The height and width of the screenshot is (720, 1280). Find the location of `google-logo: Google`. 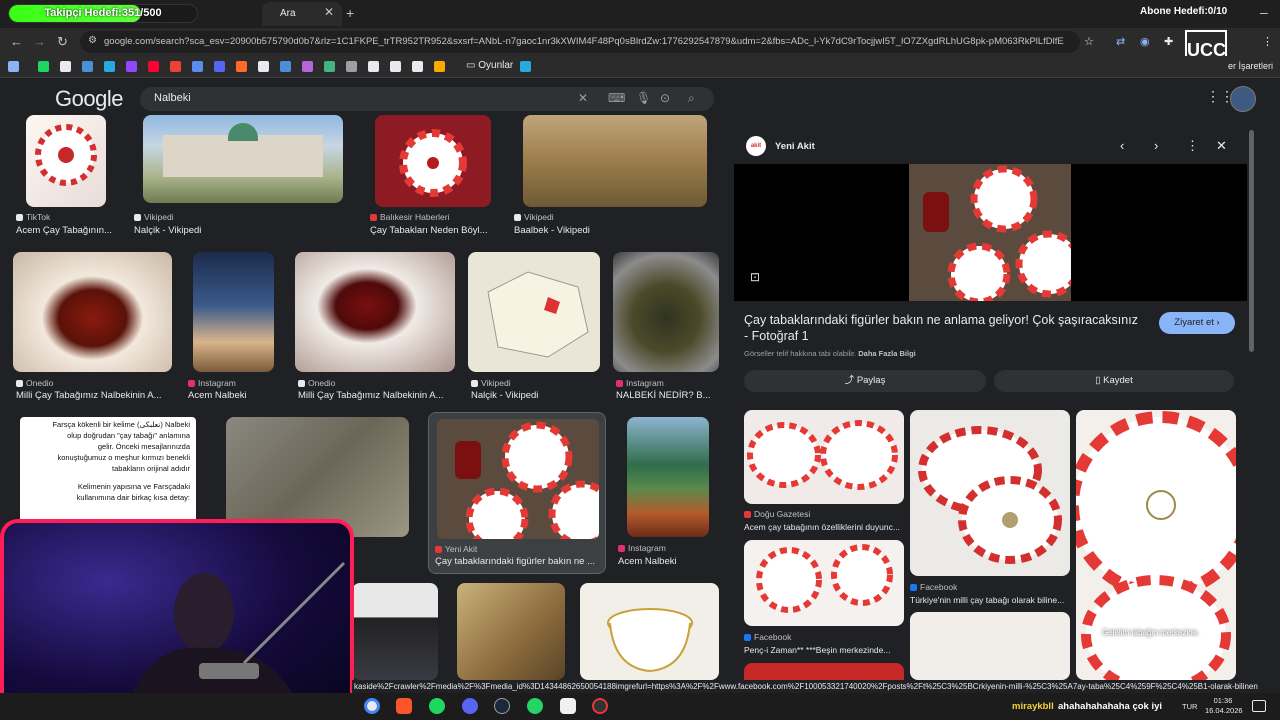

google-logo: Google is located at coordinates (89, 99).